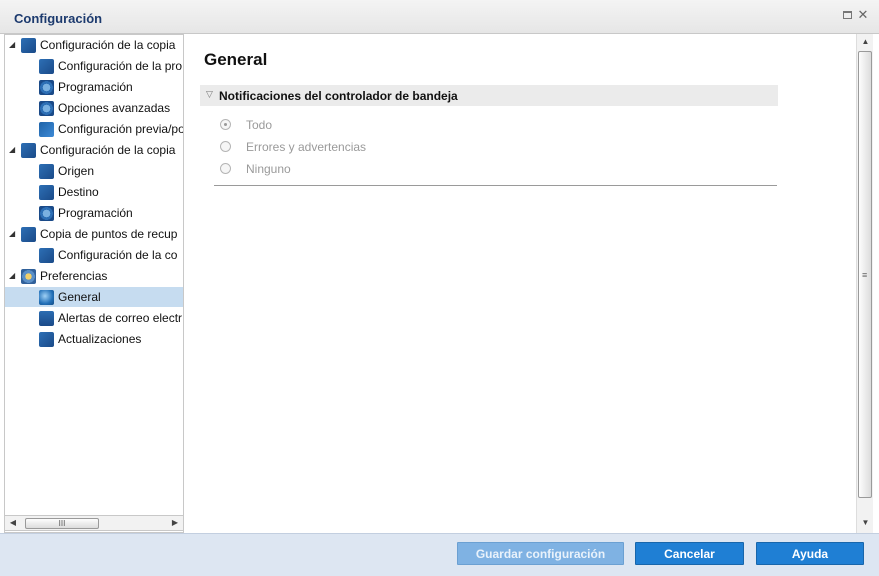 The image size is (879, 576). I want to click on close-icon: ✕, so click(863, 14).